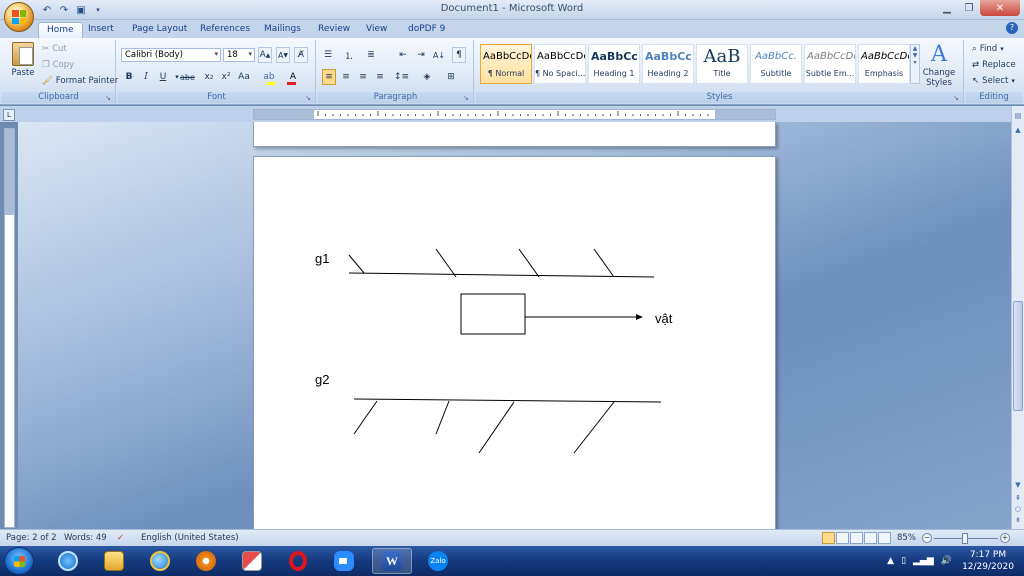 This screenshot has height=576, width=1024. I want to click on ruler-toggle-icon: ▤, so click(1018, 116).